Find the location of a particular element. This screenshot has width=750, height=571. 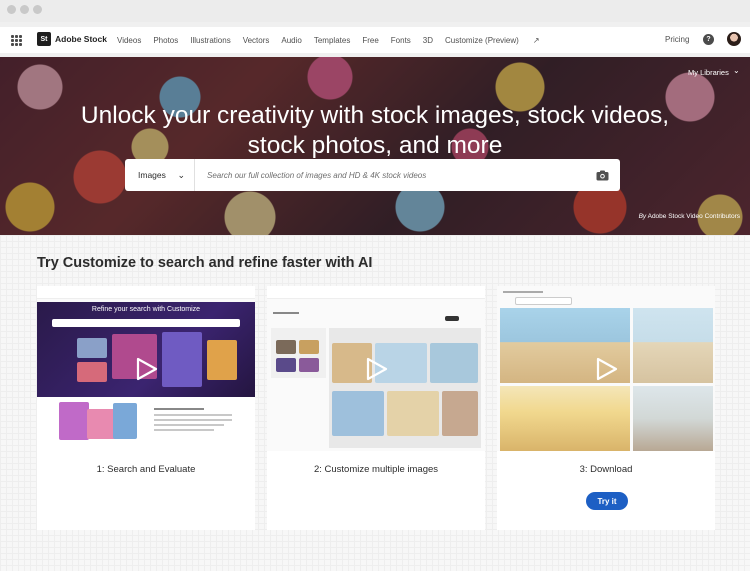

nav-item-illustrations: Illustrations is located at coordinates (210, 40).